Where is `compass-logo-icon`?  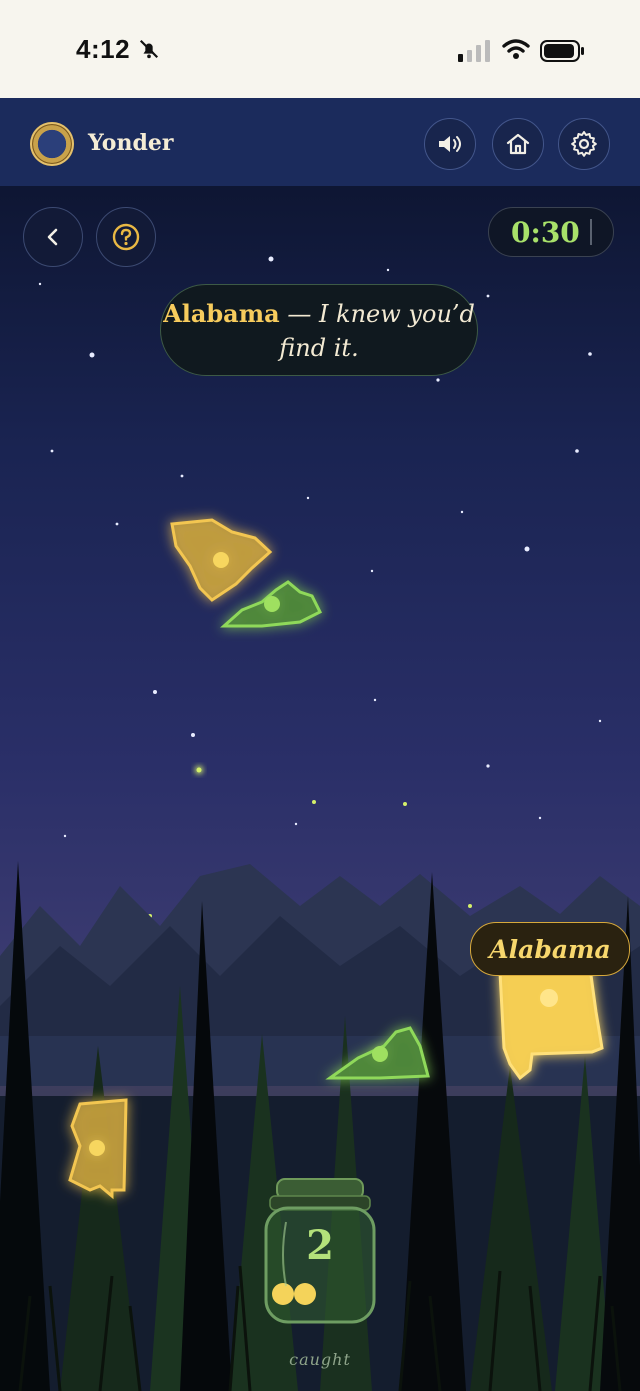 compass-logo-icon is located at coordinates (52, 144).